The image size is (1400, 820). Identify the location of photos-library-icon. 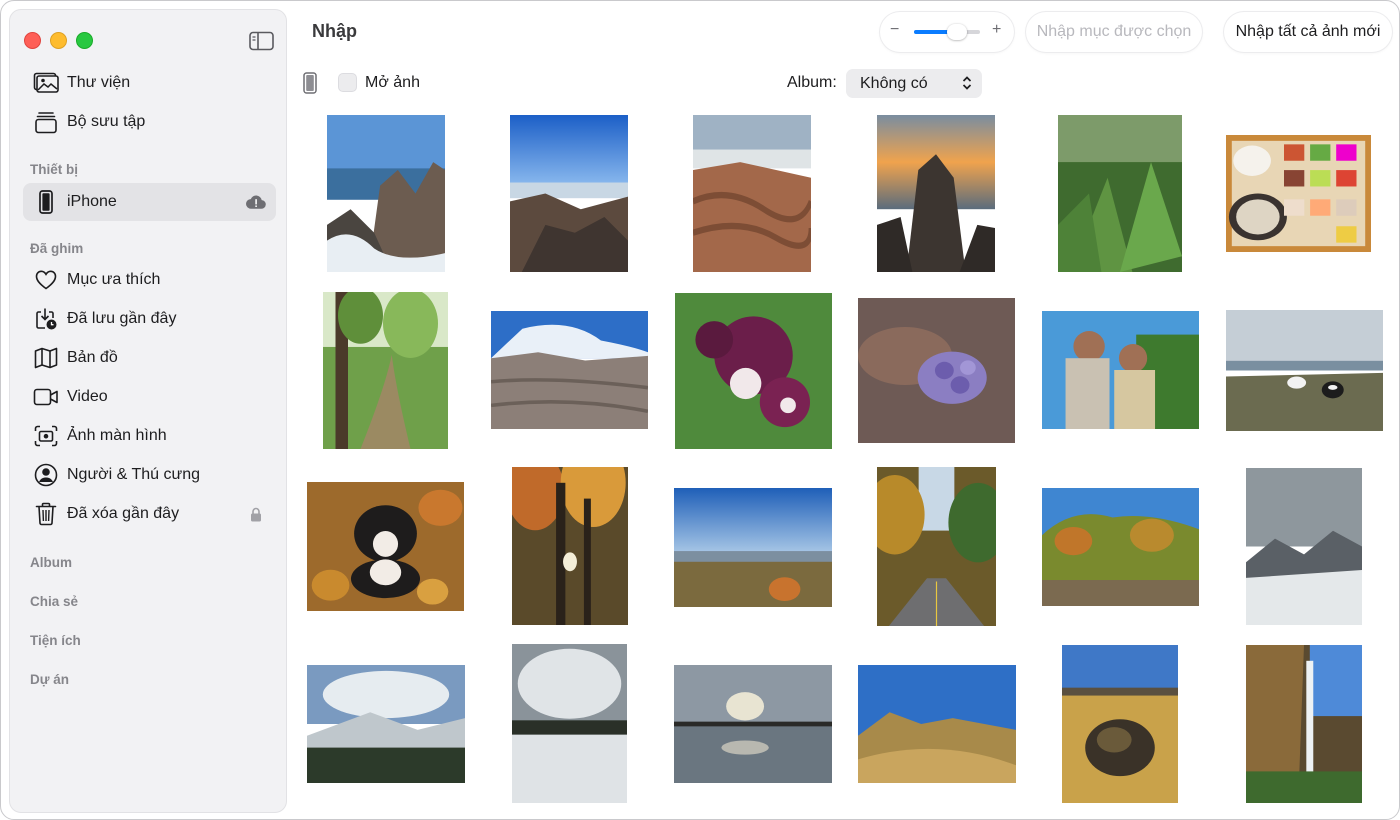
(46, 83).